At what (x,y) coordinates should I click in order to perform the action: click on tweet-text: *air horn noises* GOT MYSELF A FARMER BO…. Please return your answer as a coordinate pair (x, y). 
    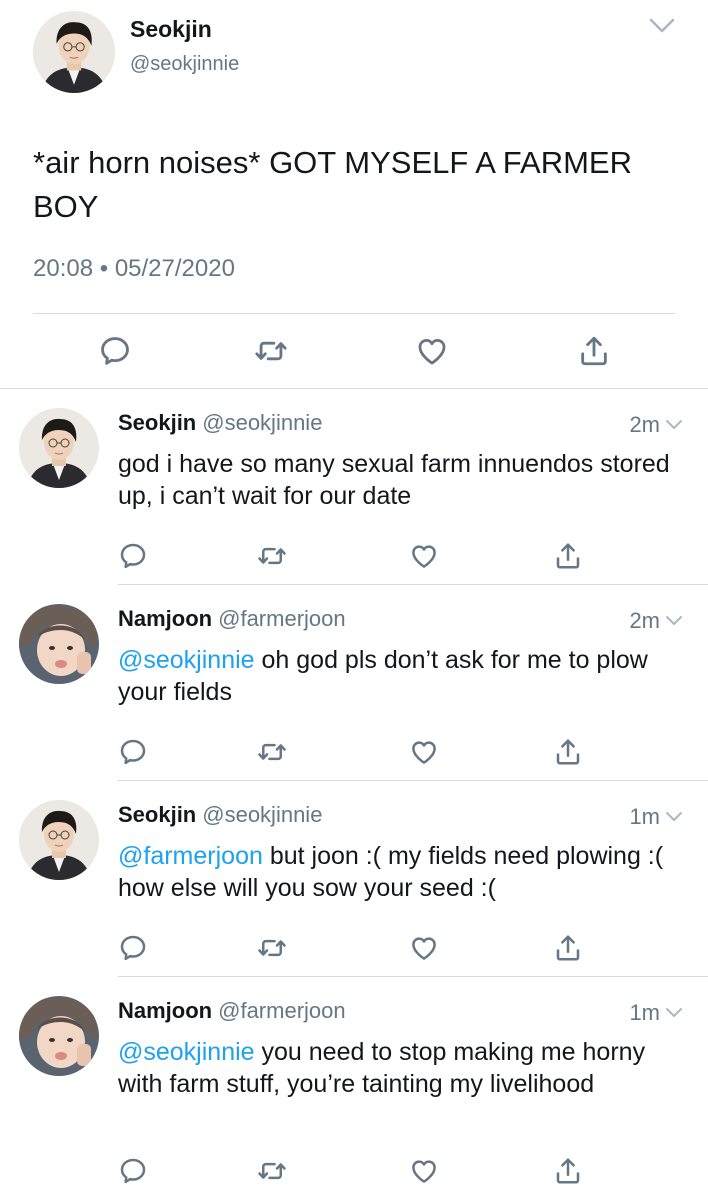
    Looking at the image, I should click on (332, 184).